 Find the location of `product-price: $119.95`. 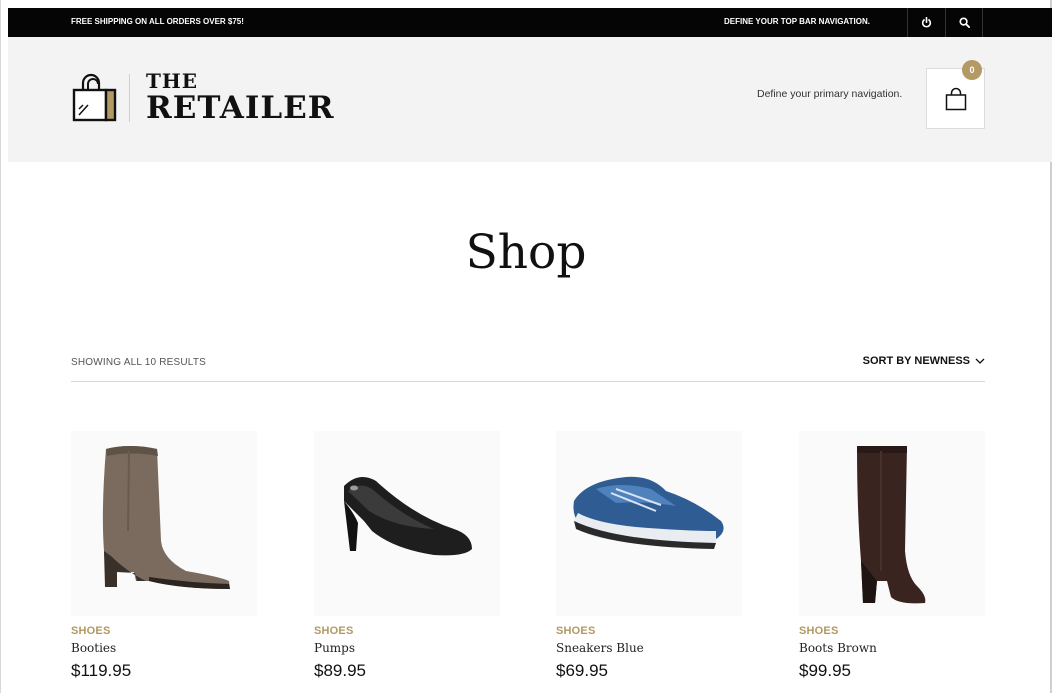

product-price: $119.95 is located at coordinates (101, 670).